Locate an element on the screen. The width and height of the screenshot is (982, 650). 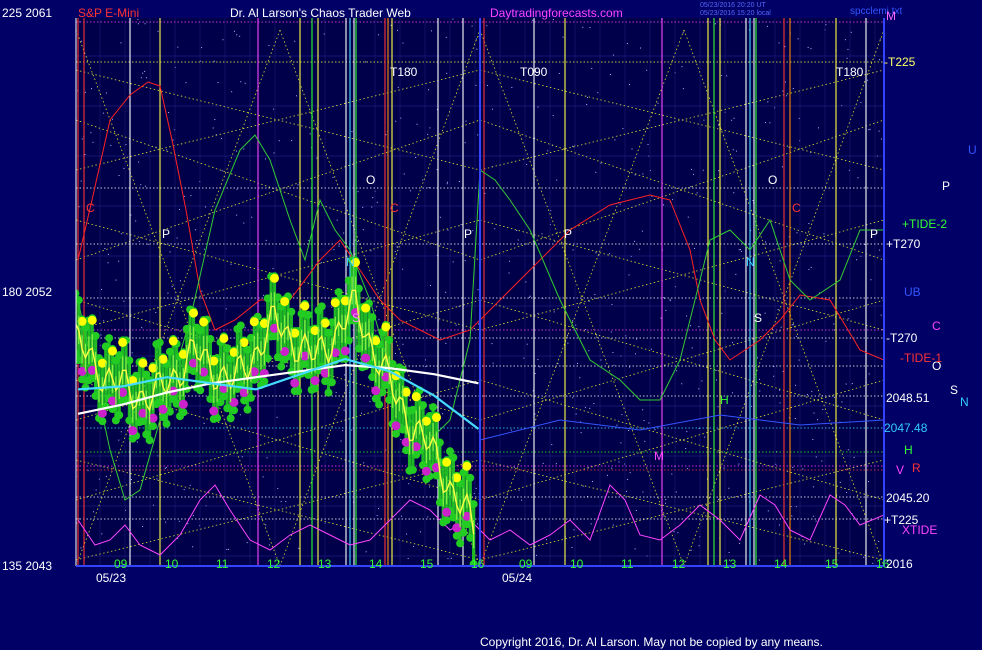
chart-marker: M is located at coordinates (659, 456).